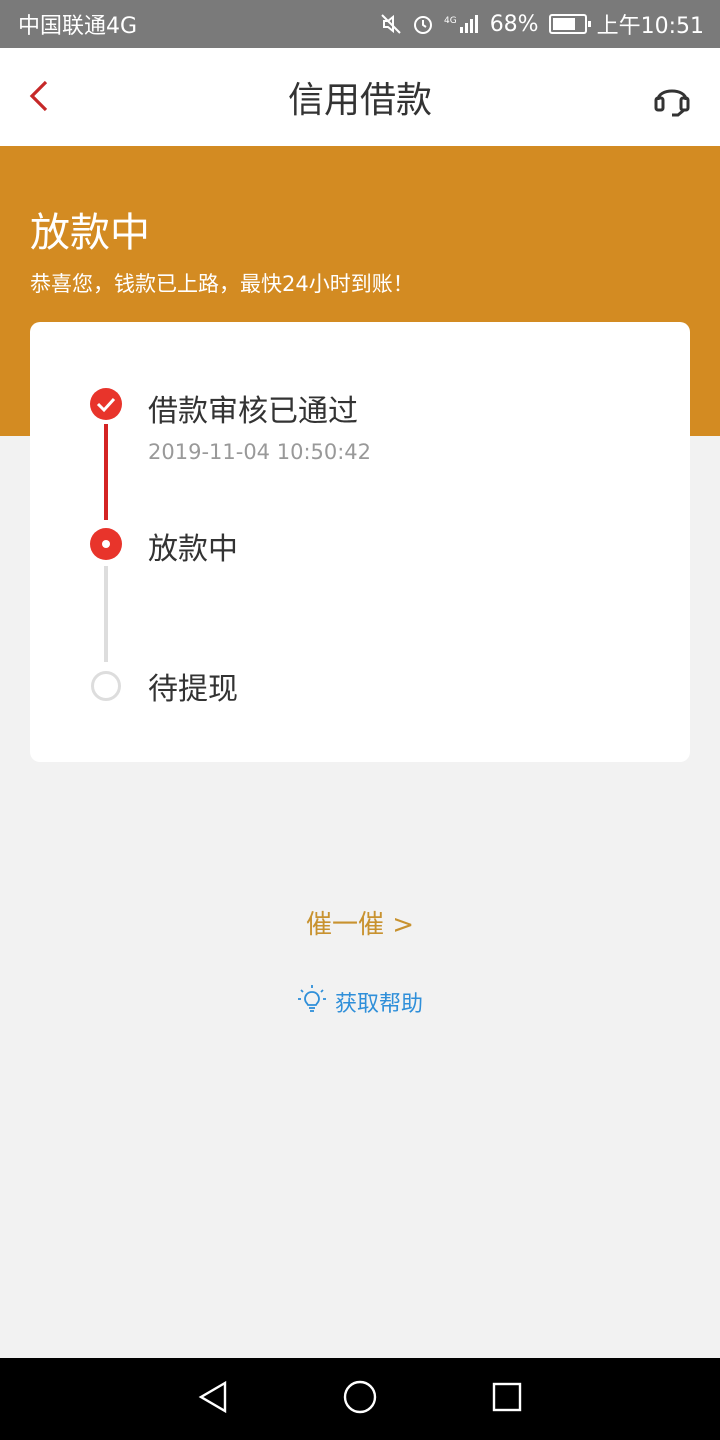 Image resolution: width=720 pixels, height=1440 pixels. Describe the element at coordinates (106, 404) in the screenshot. I see `check-icon` at that location.